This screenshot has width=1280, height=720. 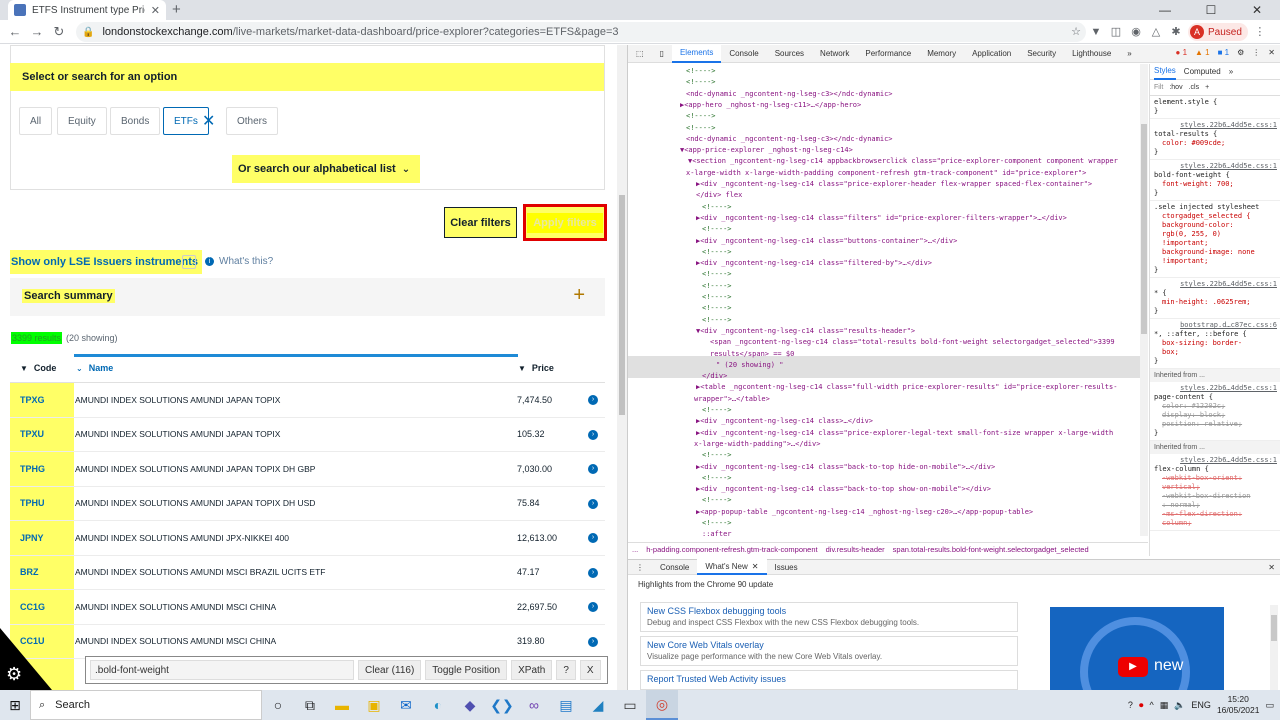 I want to click on sg-toggle-position-button: Toggle Position, so click(x=466, y=670).